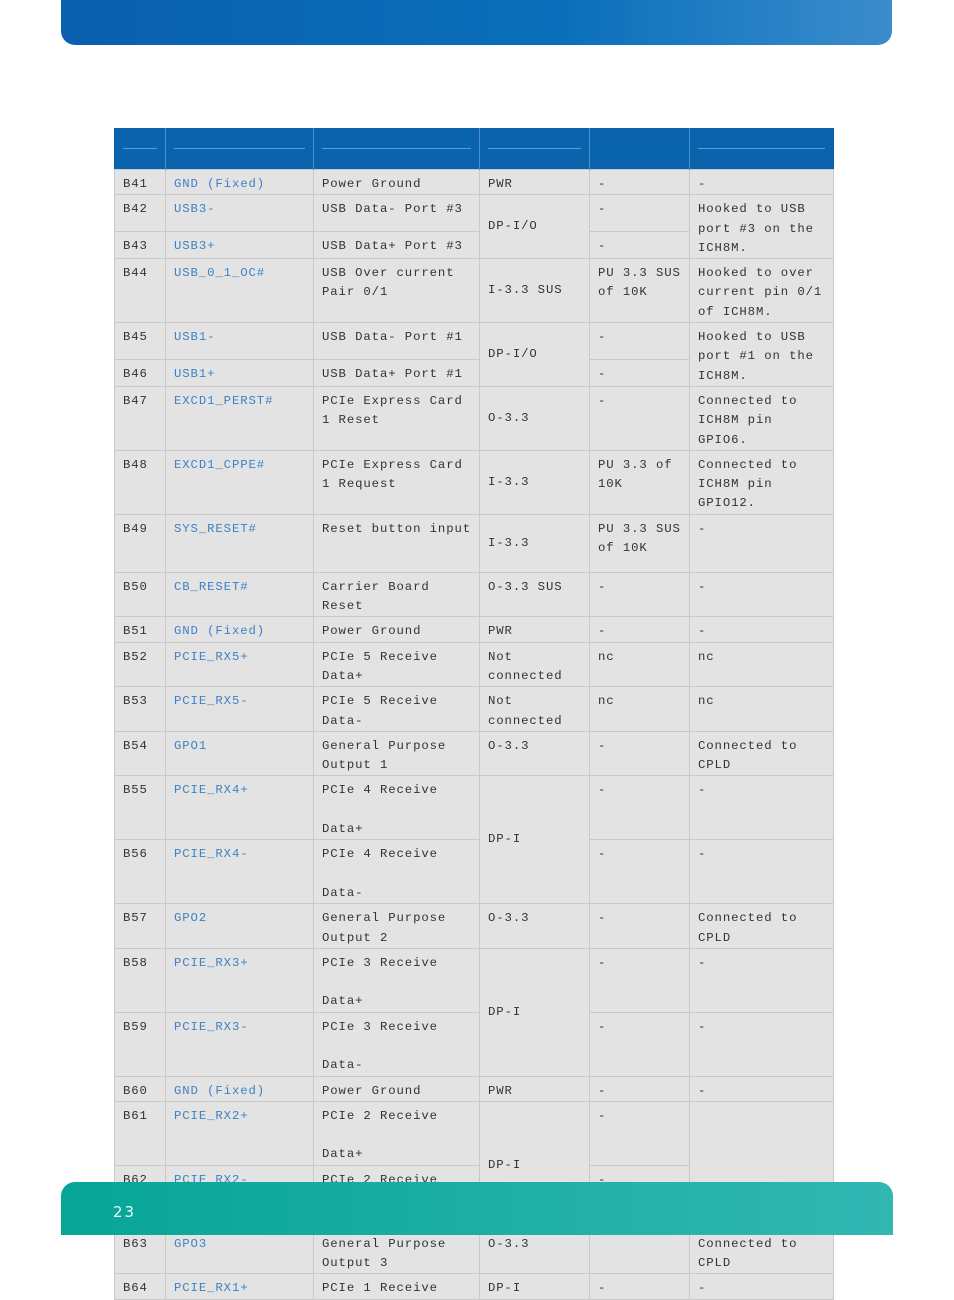  I want to click on description-cell: PCIe 3 Receive Data+, so click(396, 980).